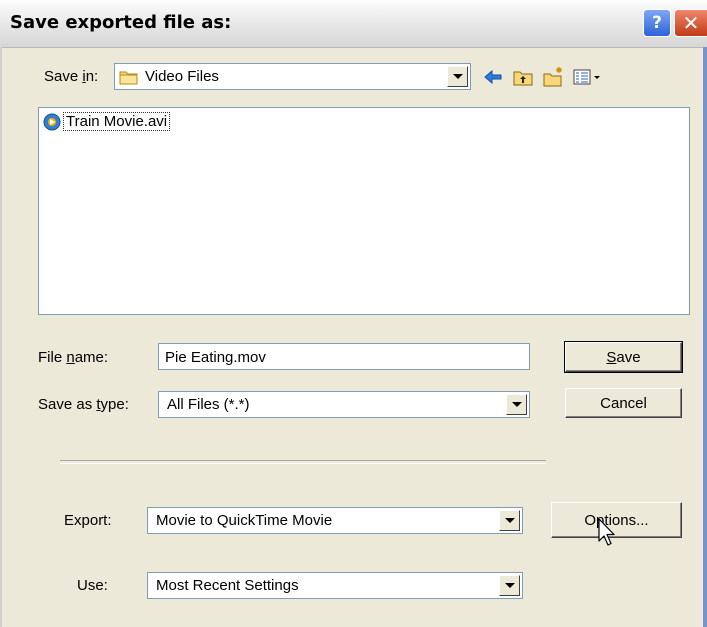 The image size is (707, 627). Describe the element at coordinates (588, 77) in the screenshot. I see `view-menu-icon` at that location.